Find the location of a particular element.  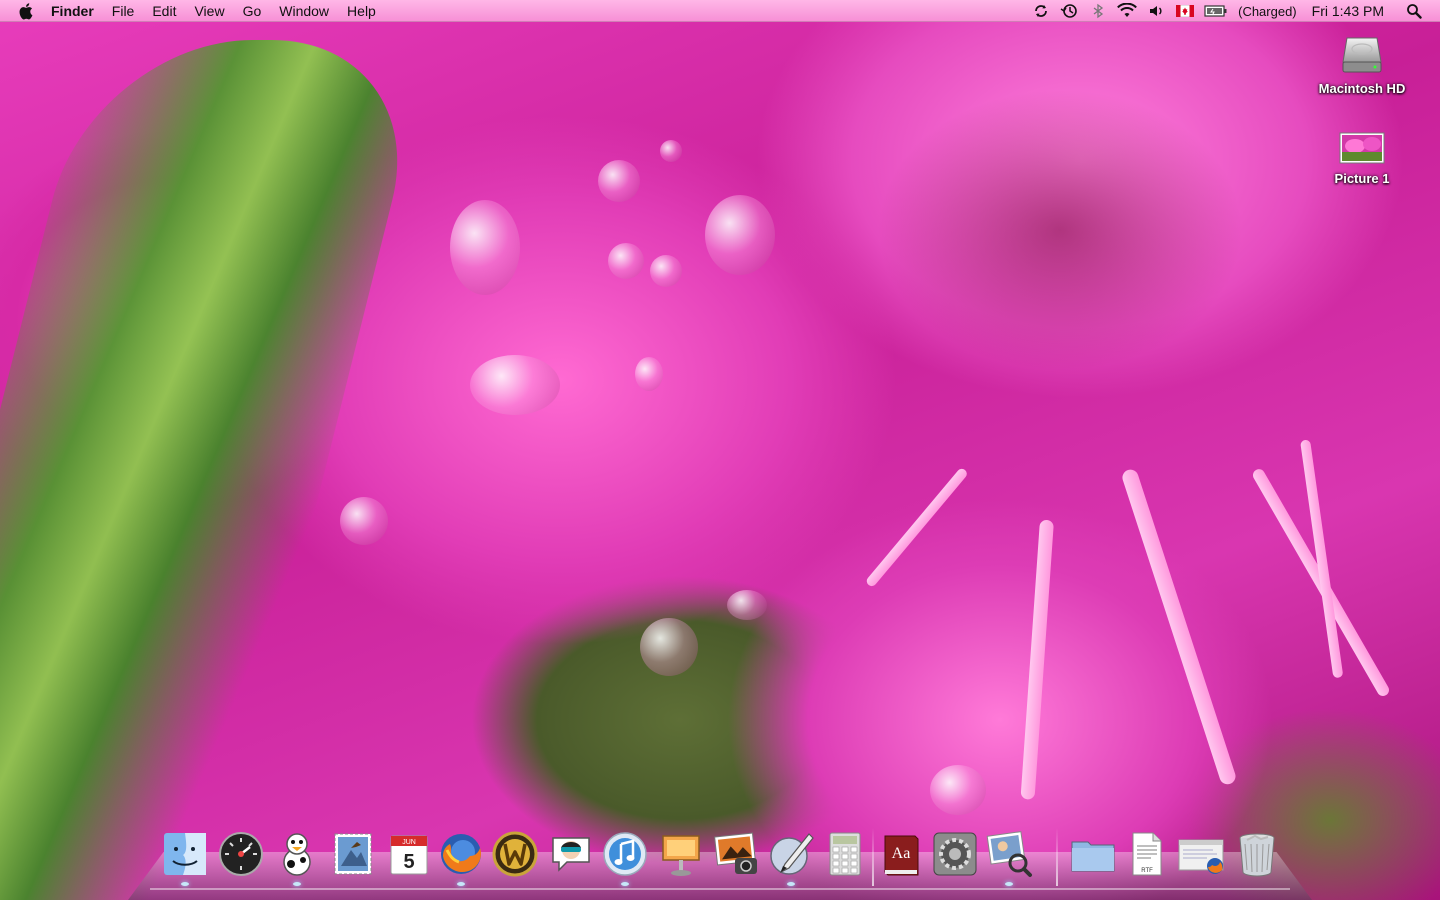

dock: JUN 5 Aa RTF is located at coordinates (725, 858).